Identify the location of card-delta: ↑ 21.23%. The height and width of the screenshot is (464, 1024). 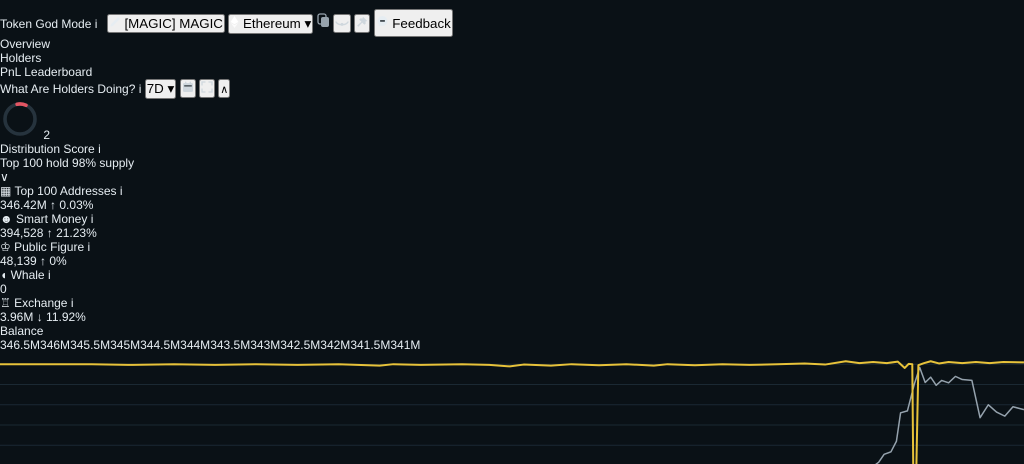
(71, 233).